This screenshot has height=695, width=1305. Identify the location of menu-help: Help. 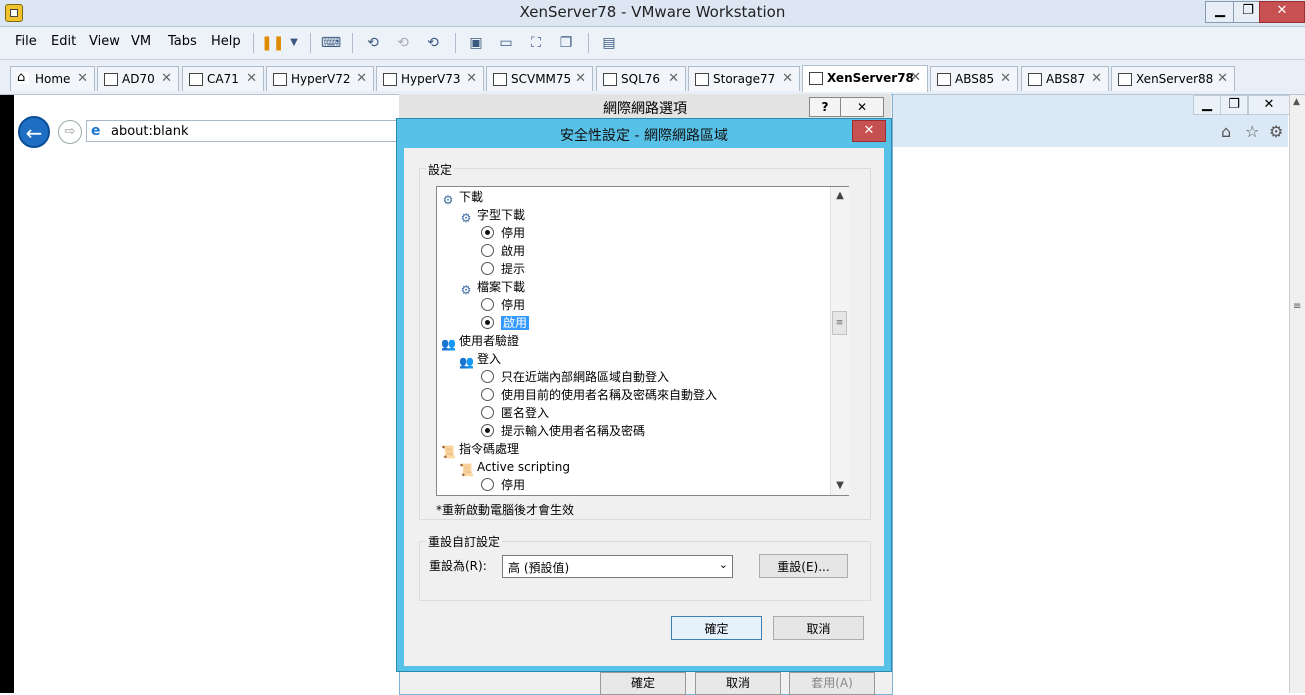
(226, 41).